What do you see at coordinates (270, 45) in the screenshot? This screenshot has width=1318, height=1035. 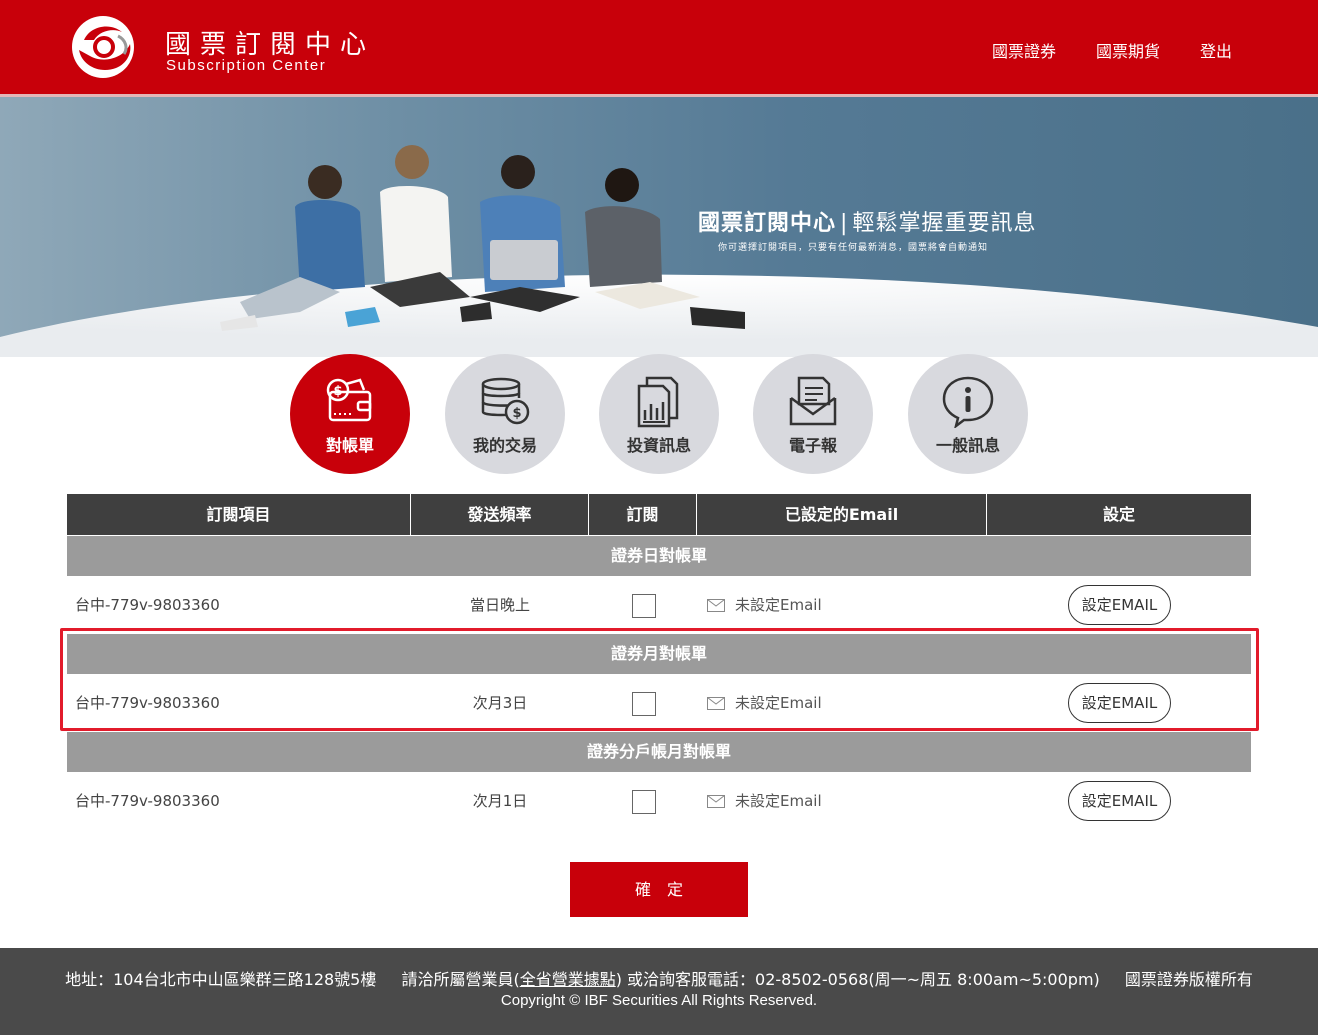 I see `brand-title: 國票訂閱中心` at bounding box center [270, 45].